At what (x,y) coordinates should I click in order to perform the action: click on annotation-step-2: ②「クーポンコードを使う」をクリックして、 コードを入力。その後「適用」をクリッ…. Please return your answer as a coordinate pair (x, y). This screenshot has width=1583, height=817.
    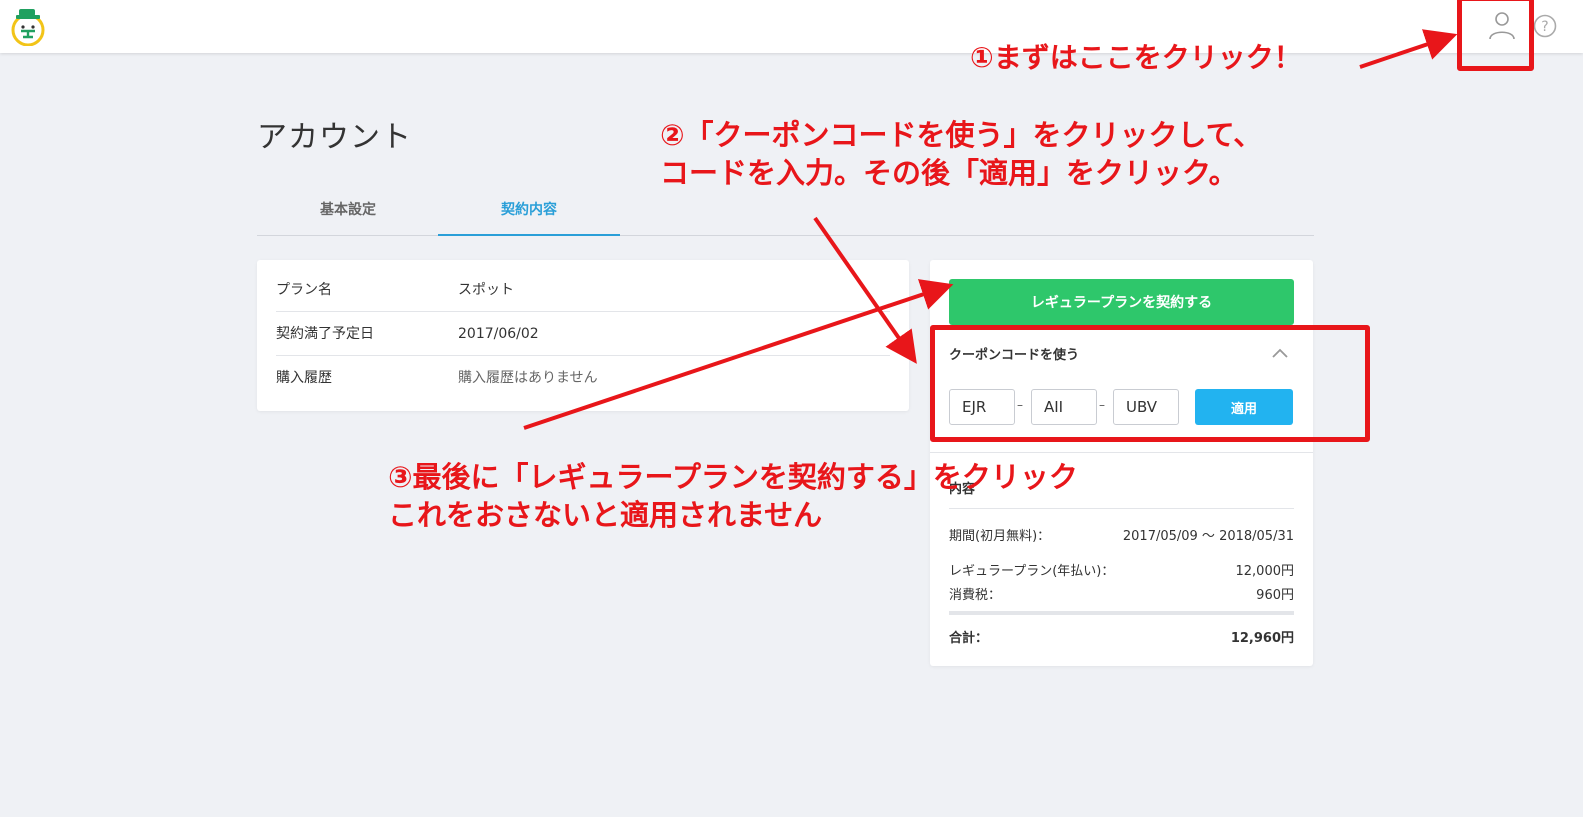
    Looking at the image, I should click on (961, 154).